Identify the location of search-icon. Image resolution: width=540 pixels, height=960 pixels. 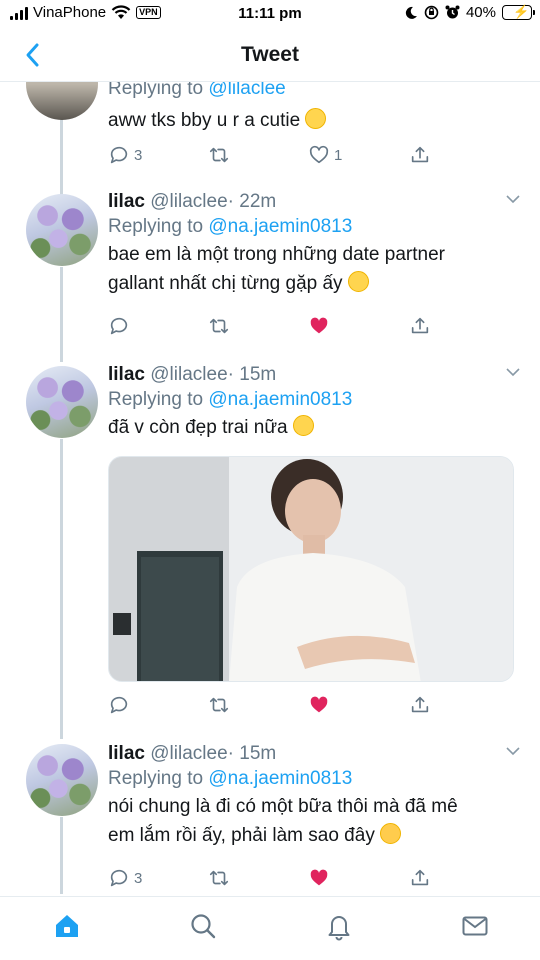
(203, 926).